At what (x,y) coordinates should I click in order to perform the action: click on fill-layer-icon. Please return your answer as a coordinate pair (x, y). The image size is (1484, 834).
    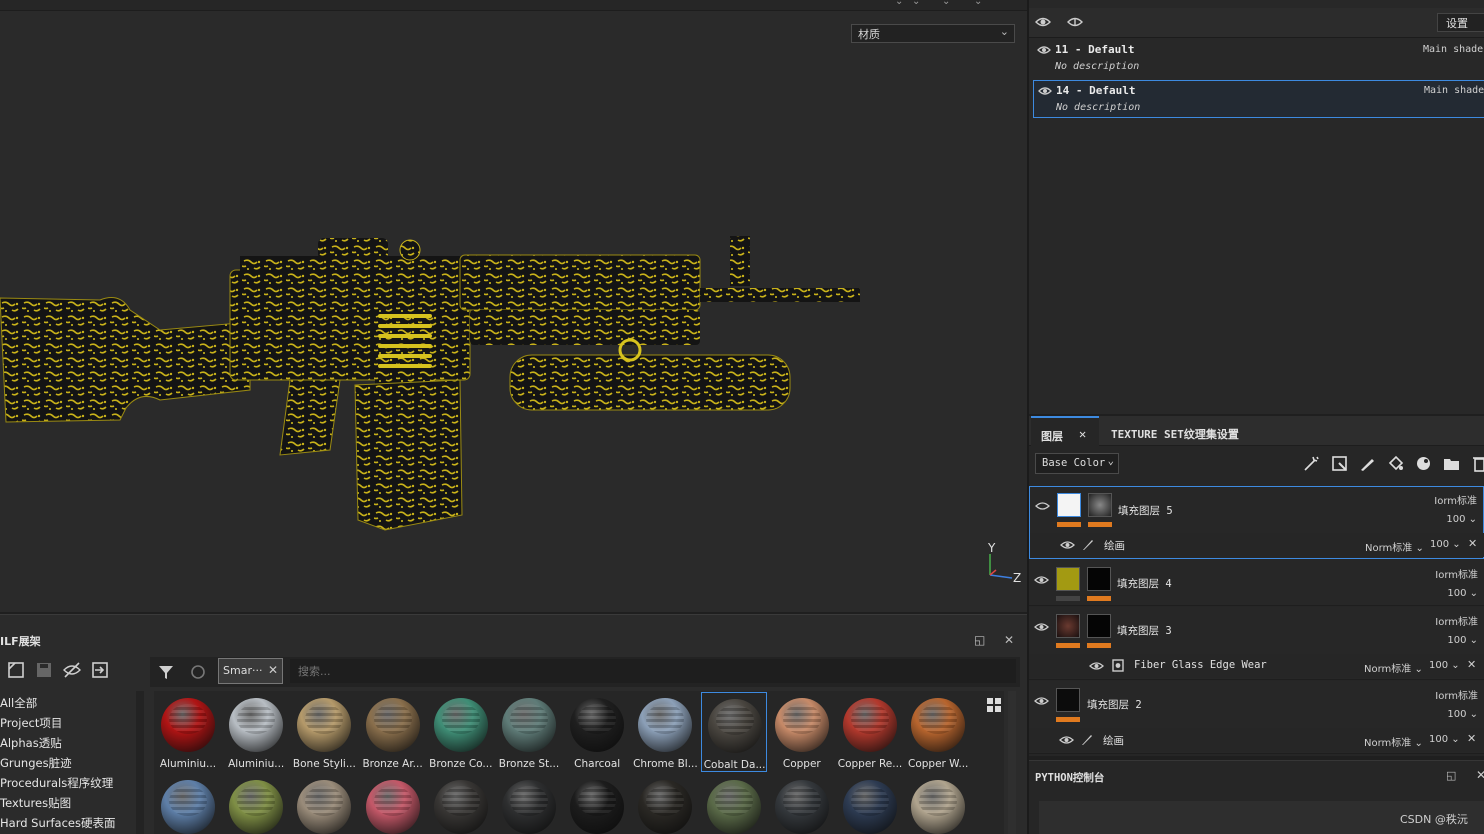
    Looking at the image, I should click on (1395, 463).